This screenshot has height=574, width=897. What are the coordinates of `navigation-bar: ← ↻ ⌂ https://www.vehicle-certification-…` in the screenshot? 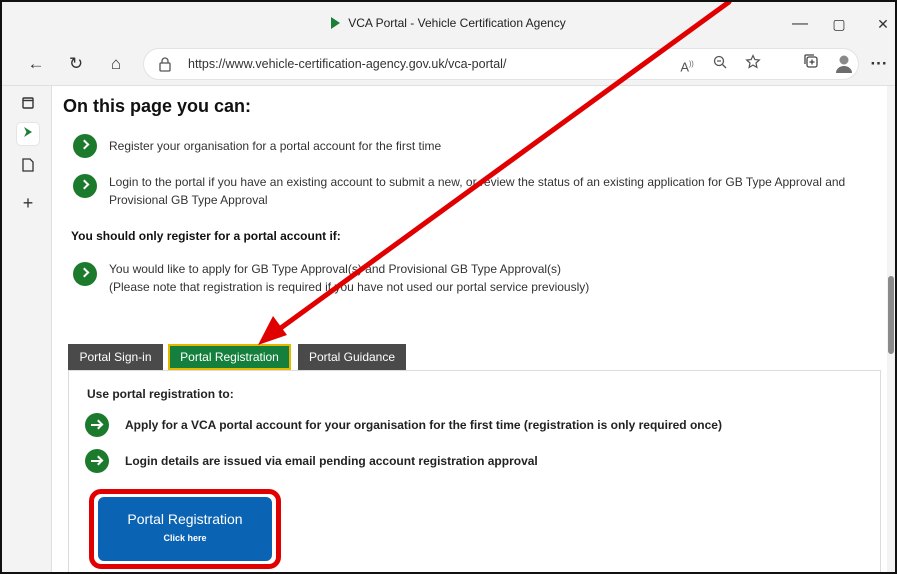 It's located at (448, 64).